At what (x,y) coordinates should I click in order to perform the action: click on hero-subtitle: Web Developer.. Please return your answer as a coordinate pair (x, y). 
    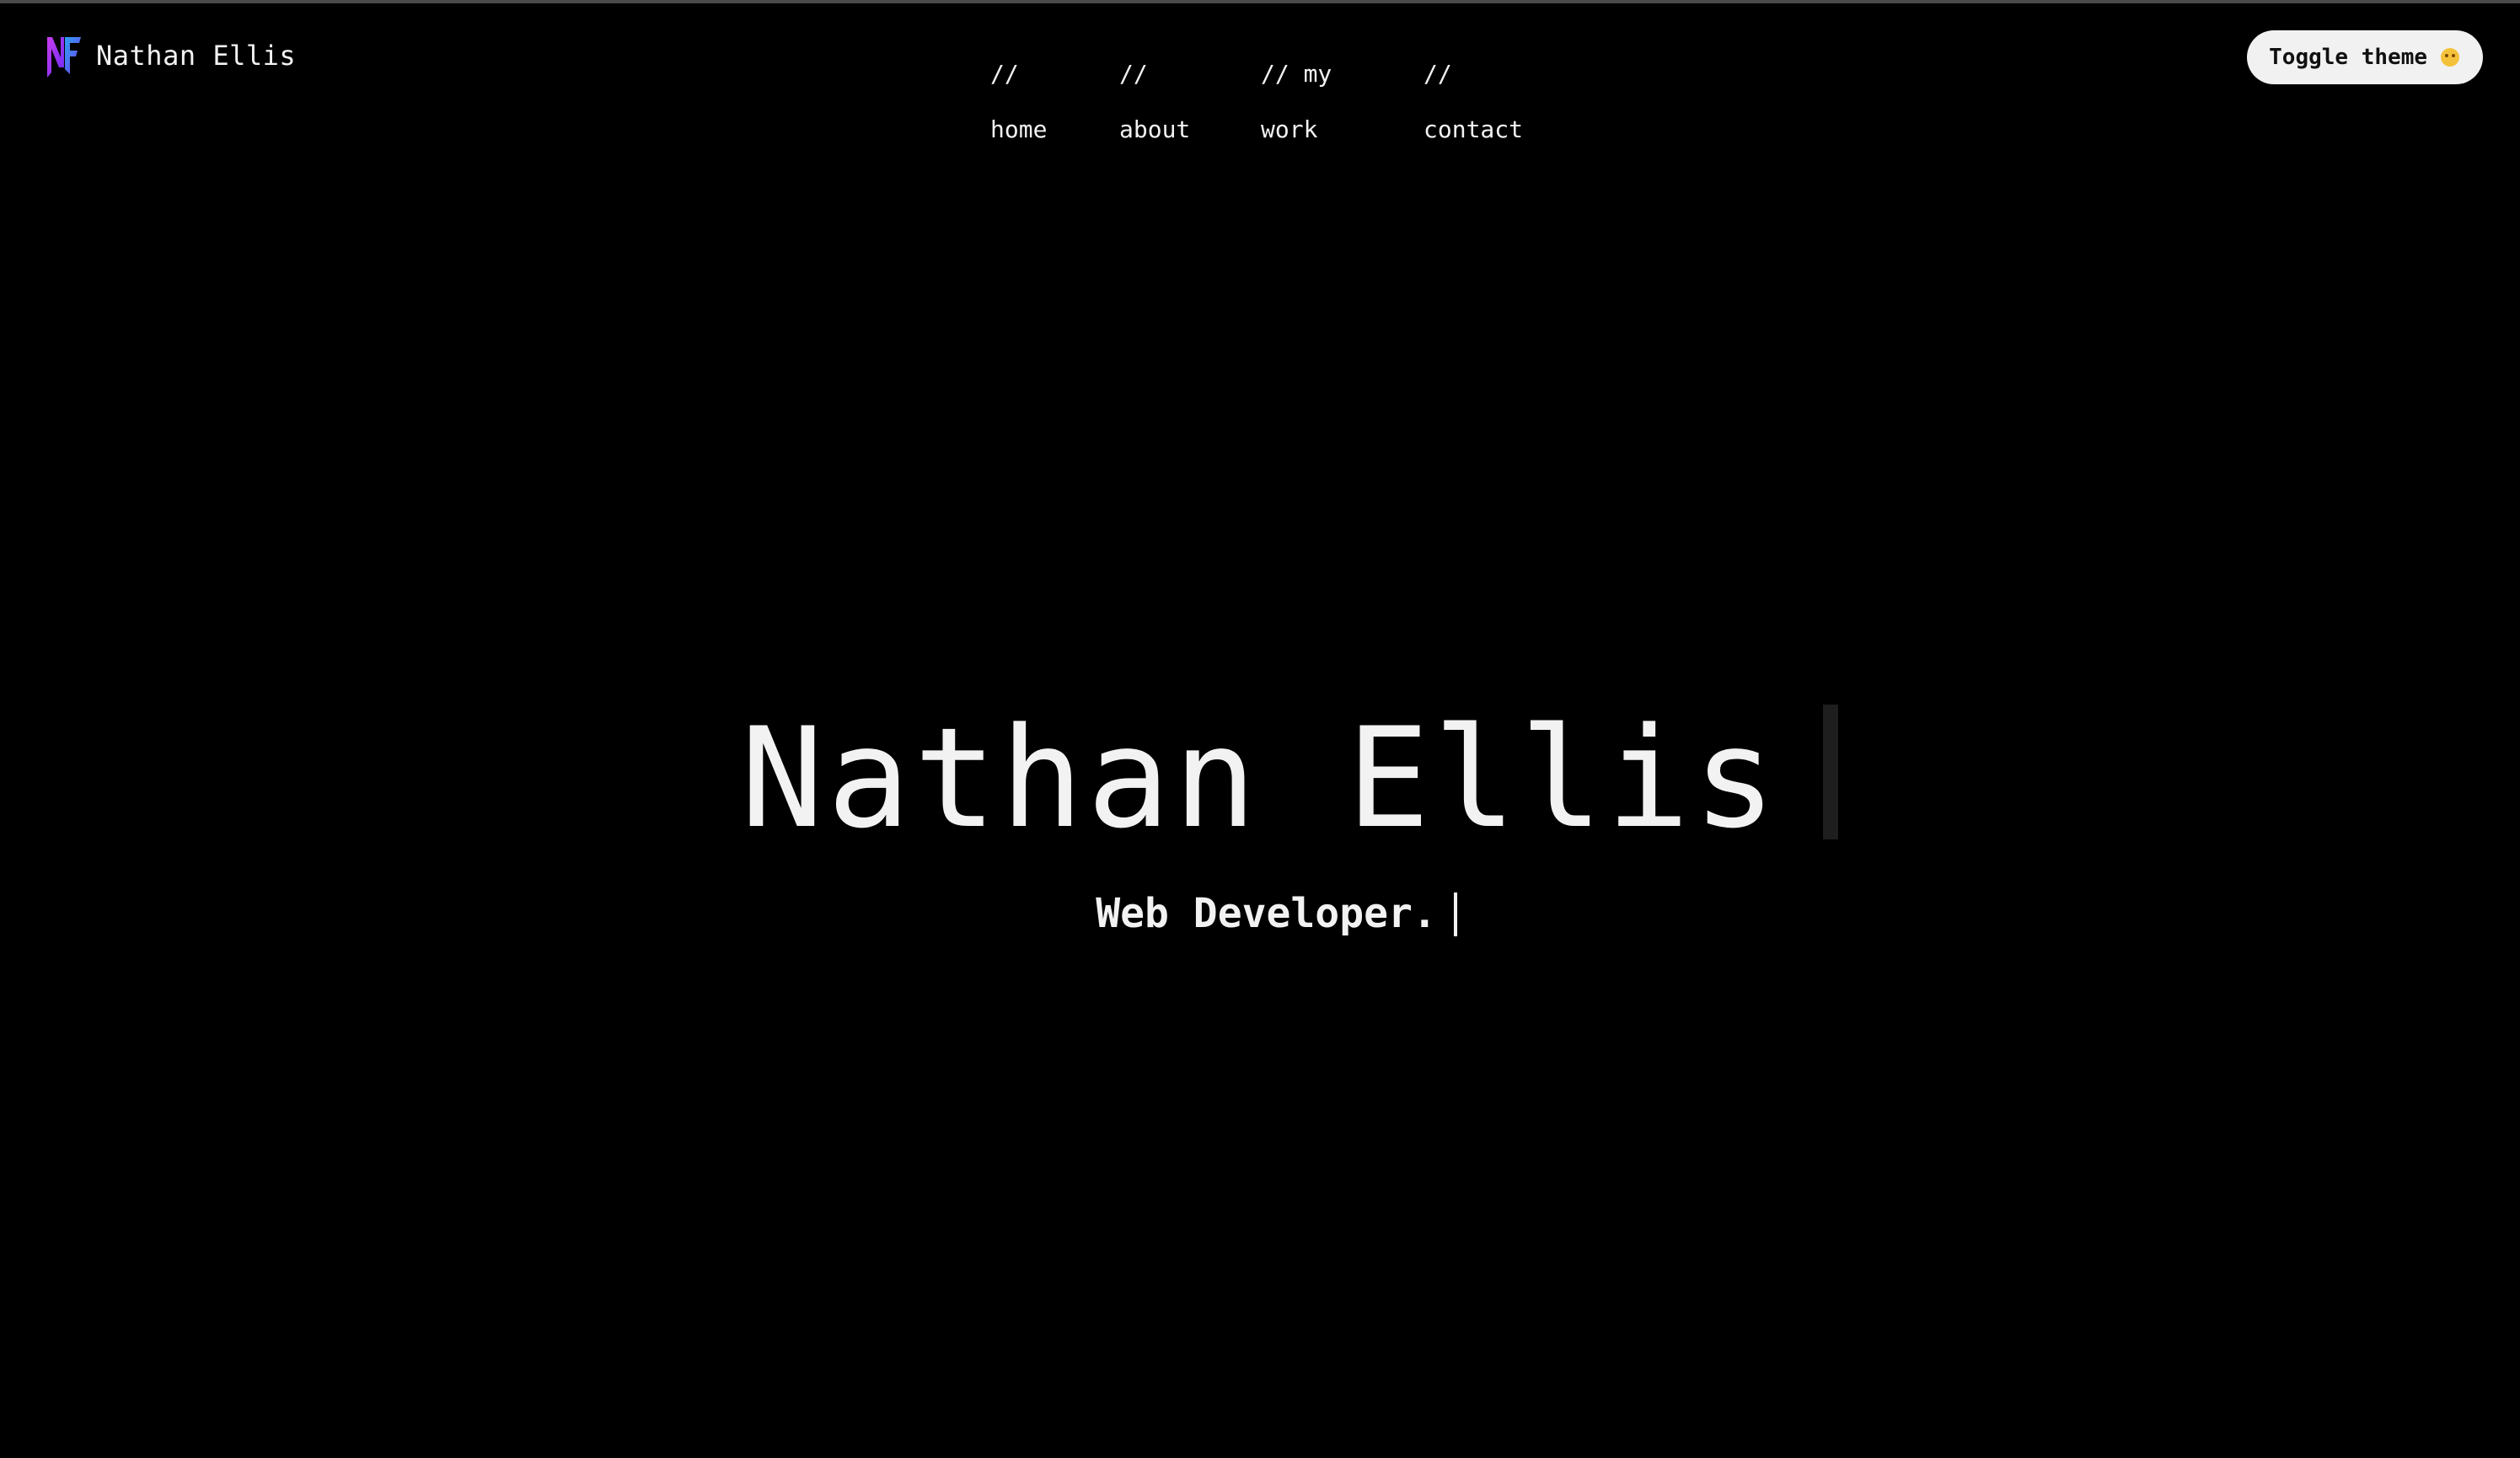
    Looking at the image, I should click on (1260, 913).